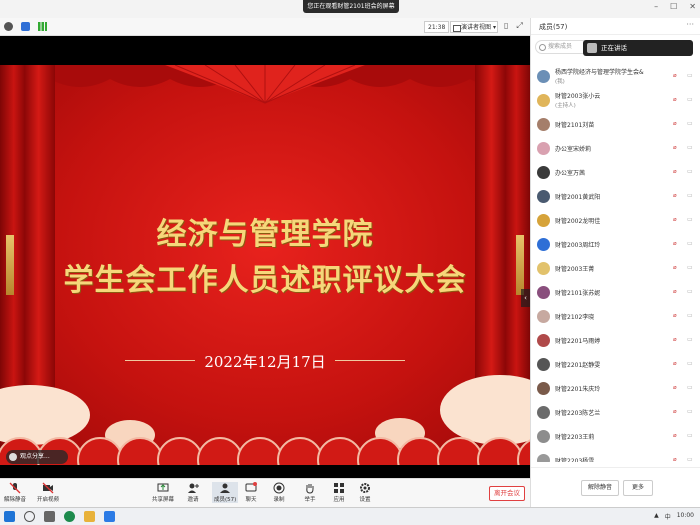  I want to click on apps-button: 应用, so click(339, 492).